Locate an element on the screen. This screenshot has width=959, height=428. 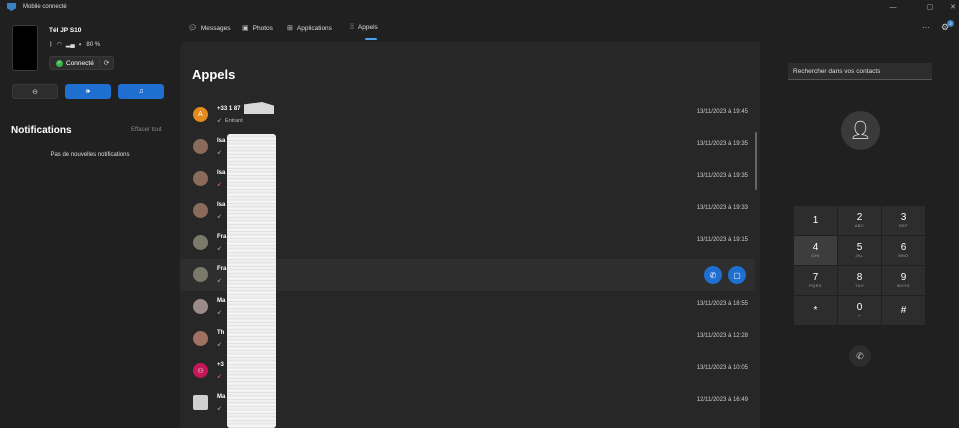
key-digit: # is located at coordinates (903, 310).